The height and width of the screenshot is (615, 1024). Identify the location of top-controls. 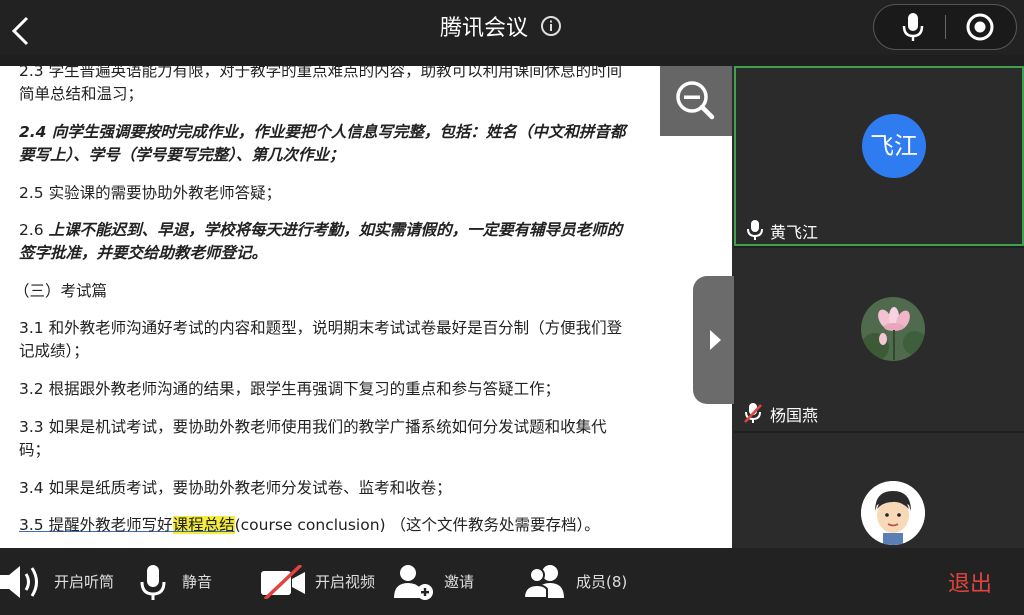
(945, 27).